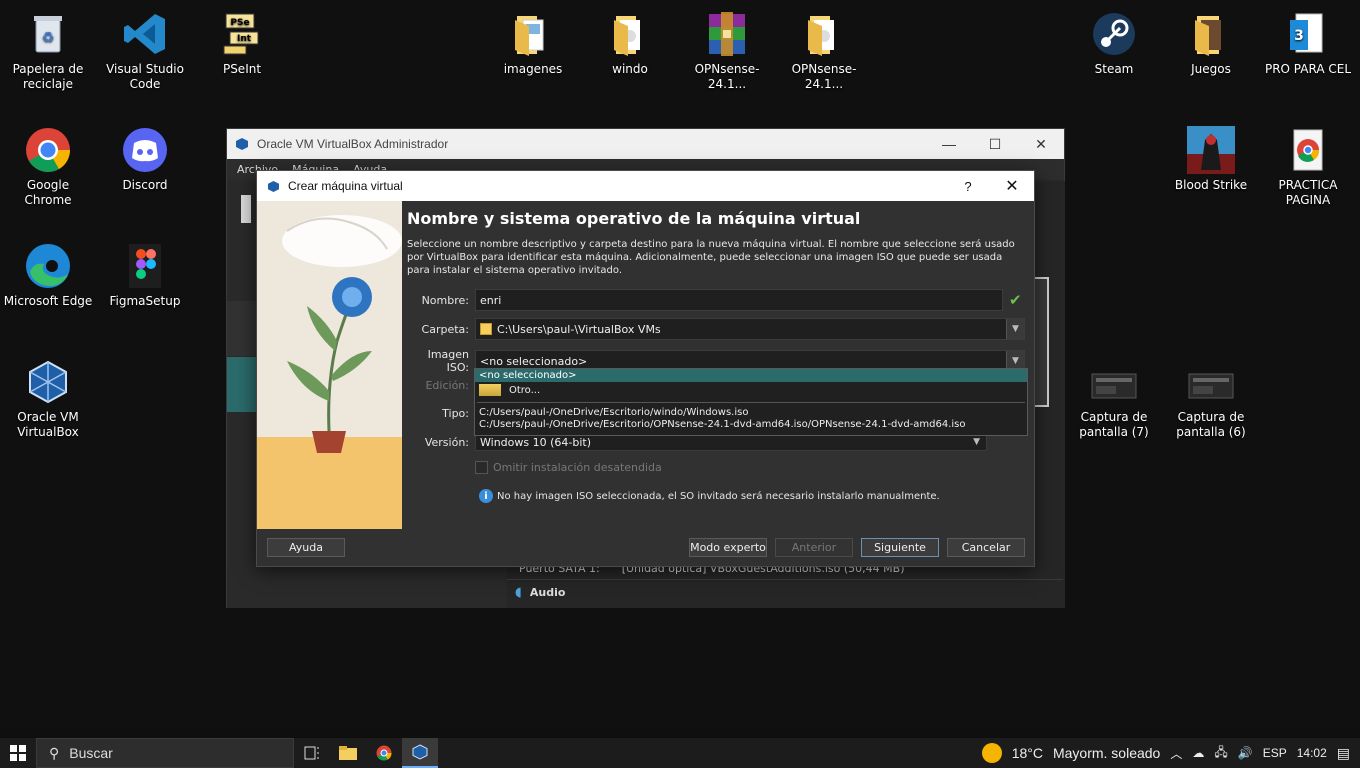 This screenshot has width=1360, height=768. I want to click on desktop-icon-pseint: PSe Int PSeInt, so click(242, 43).